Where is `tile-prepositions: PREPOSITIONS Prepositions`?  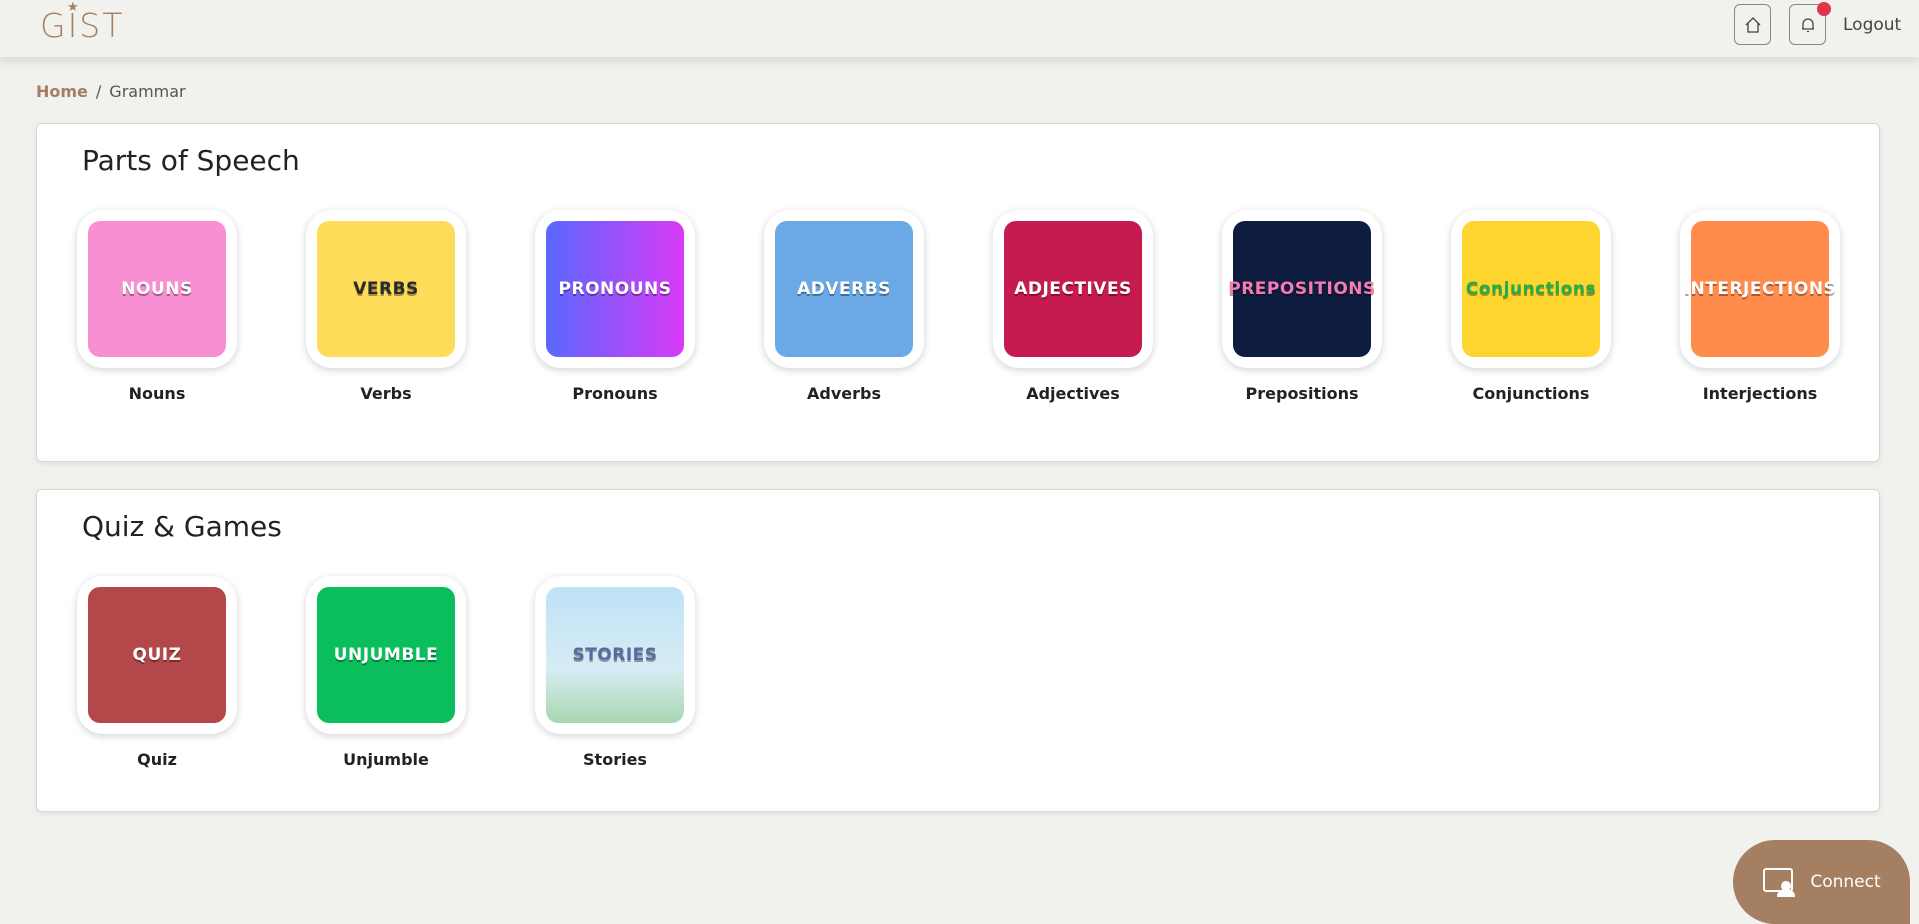 tile-prepositions: PREPOSITIONS Prepositions is located at coordinates (1302, 306).